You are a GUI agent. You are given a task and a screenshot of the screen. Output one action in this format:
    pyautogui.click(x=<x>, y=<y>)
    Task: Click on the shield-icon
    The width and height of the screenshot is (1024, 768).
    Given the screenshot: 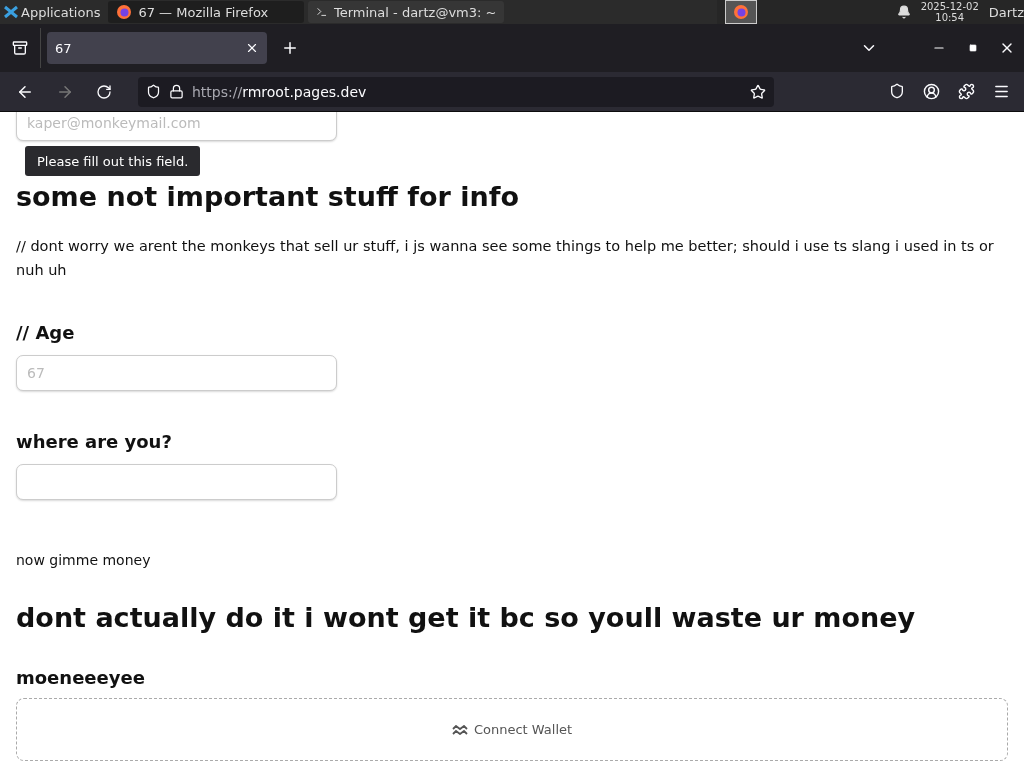 What is the action you would take?
    pyautogui.click(x=153, y=91)
    